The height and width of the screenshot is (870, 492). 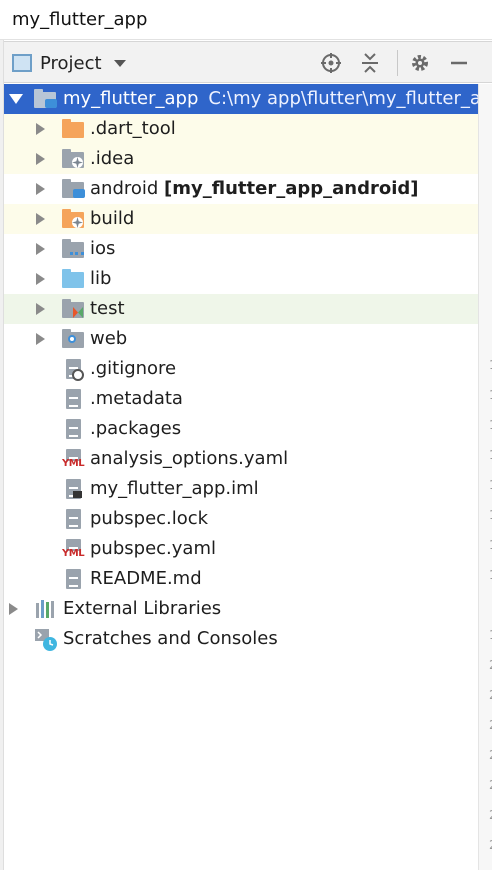 I want to click on folder-orange-icon, so click(x=73, y=129).